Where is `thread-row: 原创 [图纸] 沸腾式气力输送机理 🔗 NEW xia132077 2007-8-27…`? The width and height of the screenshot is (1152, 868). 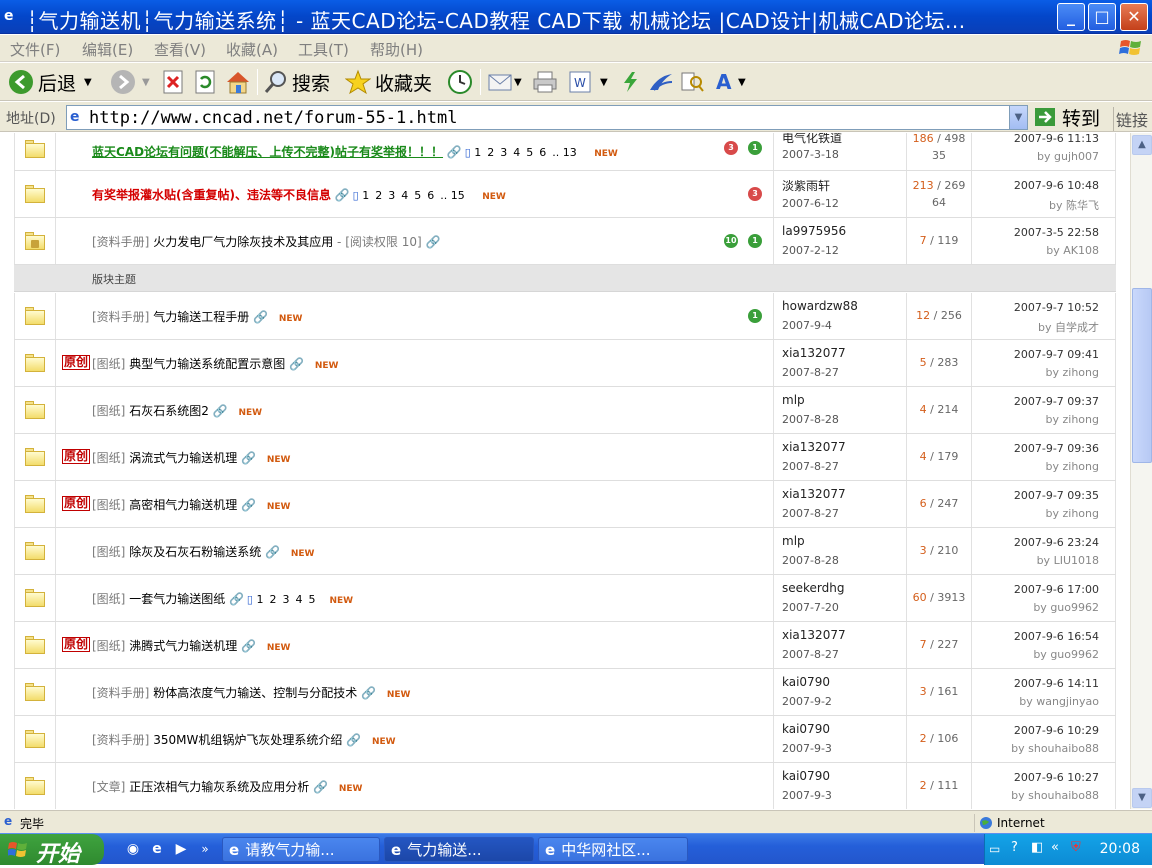 thread-row: 原创 [图纸] 沸腾式气力输送机理 🔗 NEW xia132077 2007-8-27… is located at coordinates (565, 645).